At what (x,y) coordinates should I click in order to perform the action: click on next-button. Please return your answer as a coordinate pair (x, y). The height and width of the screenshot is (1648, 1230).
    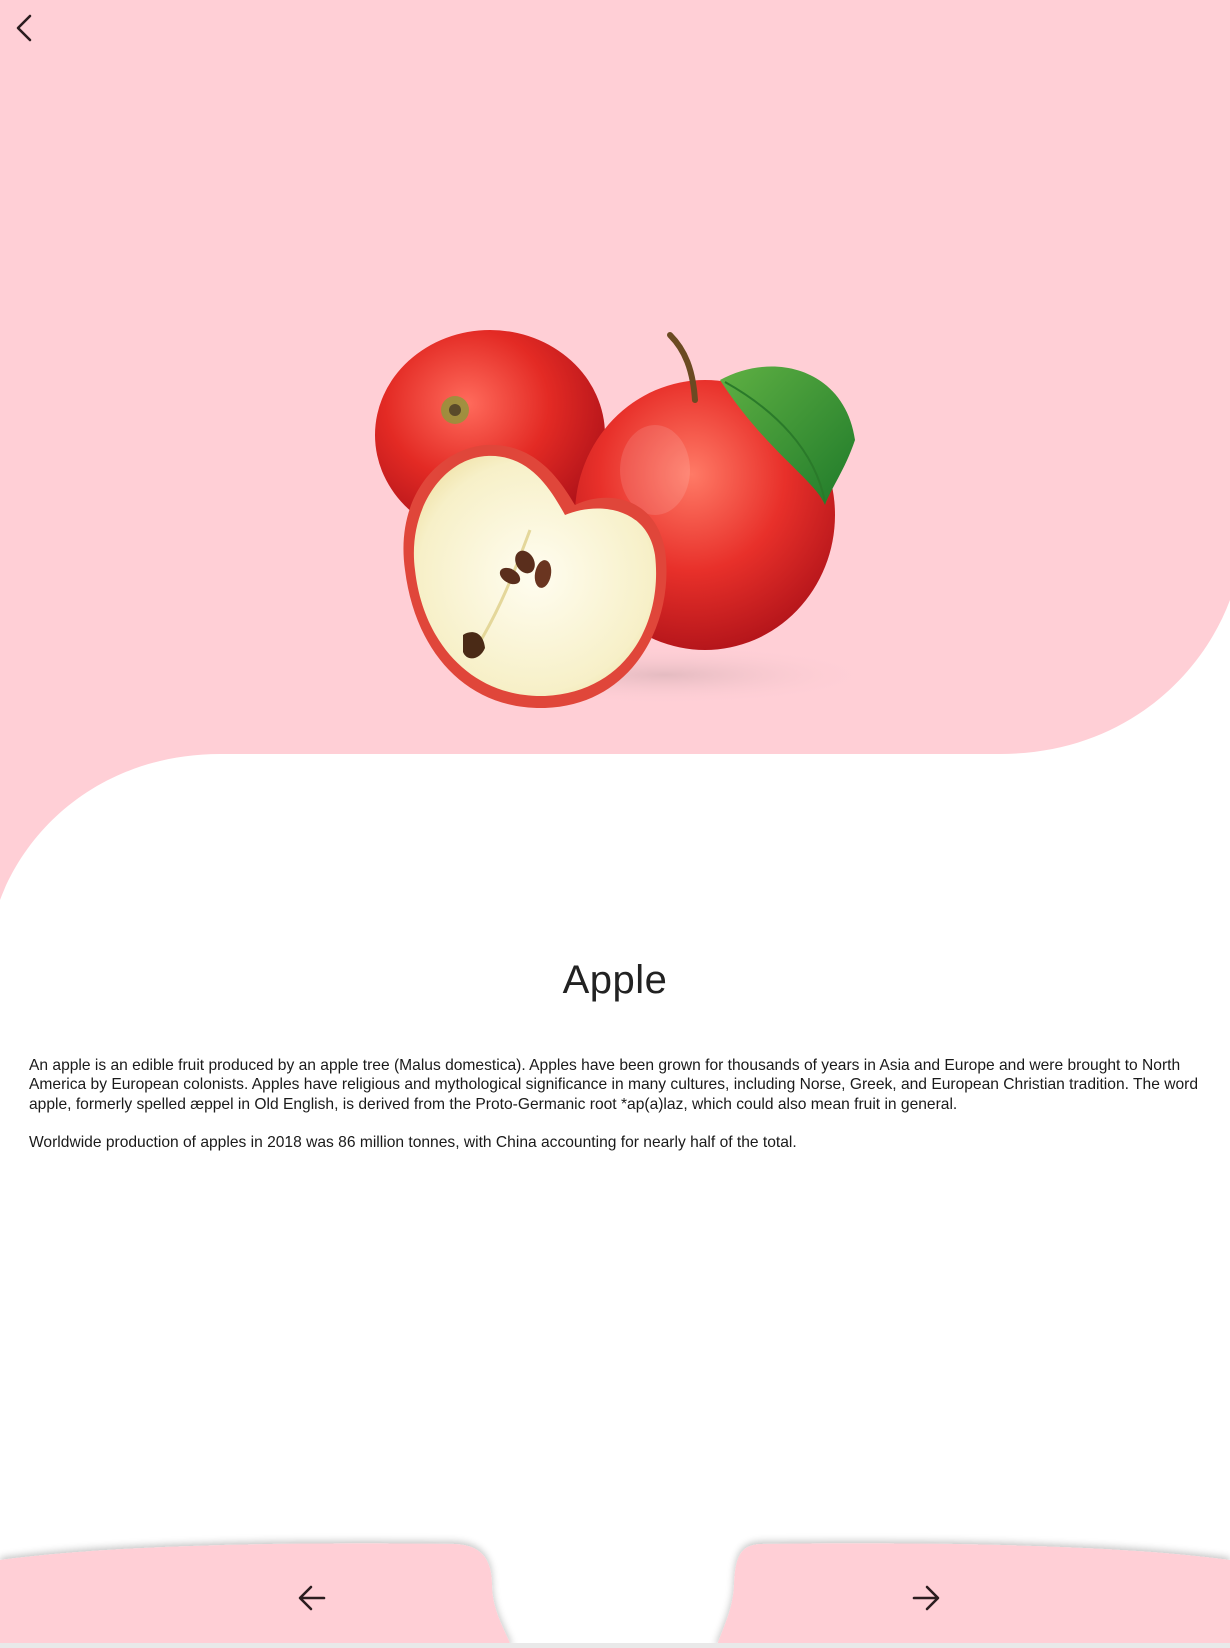
    Looking at the image, I should click on (926, 1598).